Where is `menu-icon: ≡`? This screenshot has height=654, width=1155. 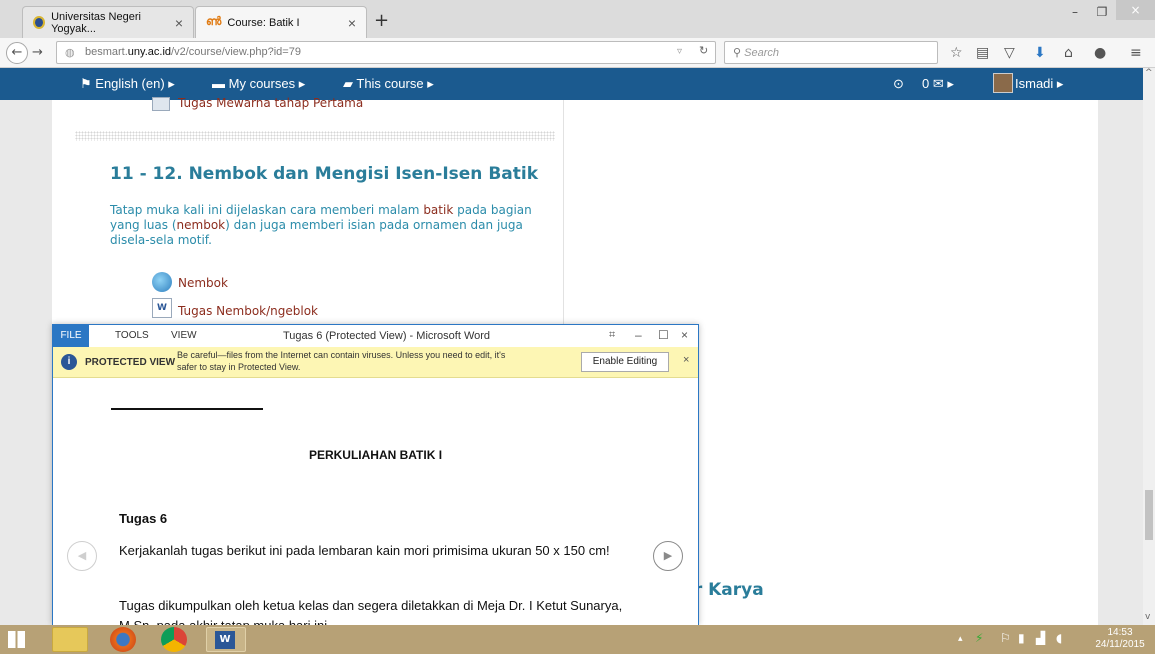
menu-icon: ≡ is located at coordinates (1136, 53).